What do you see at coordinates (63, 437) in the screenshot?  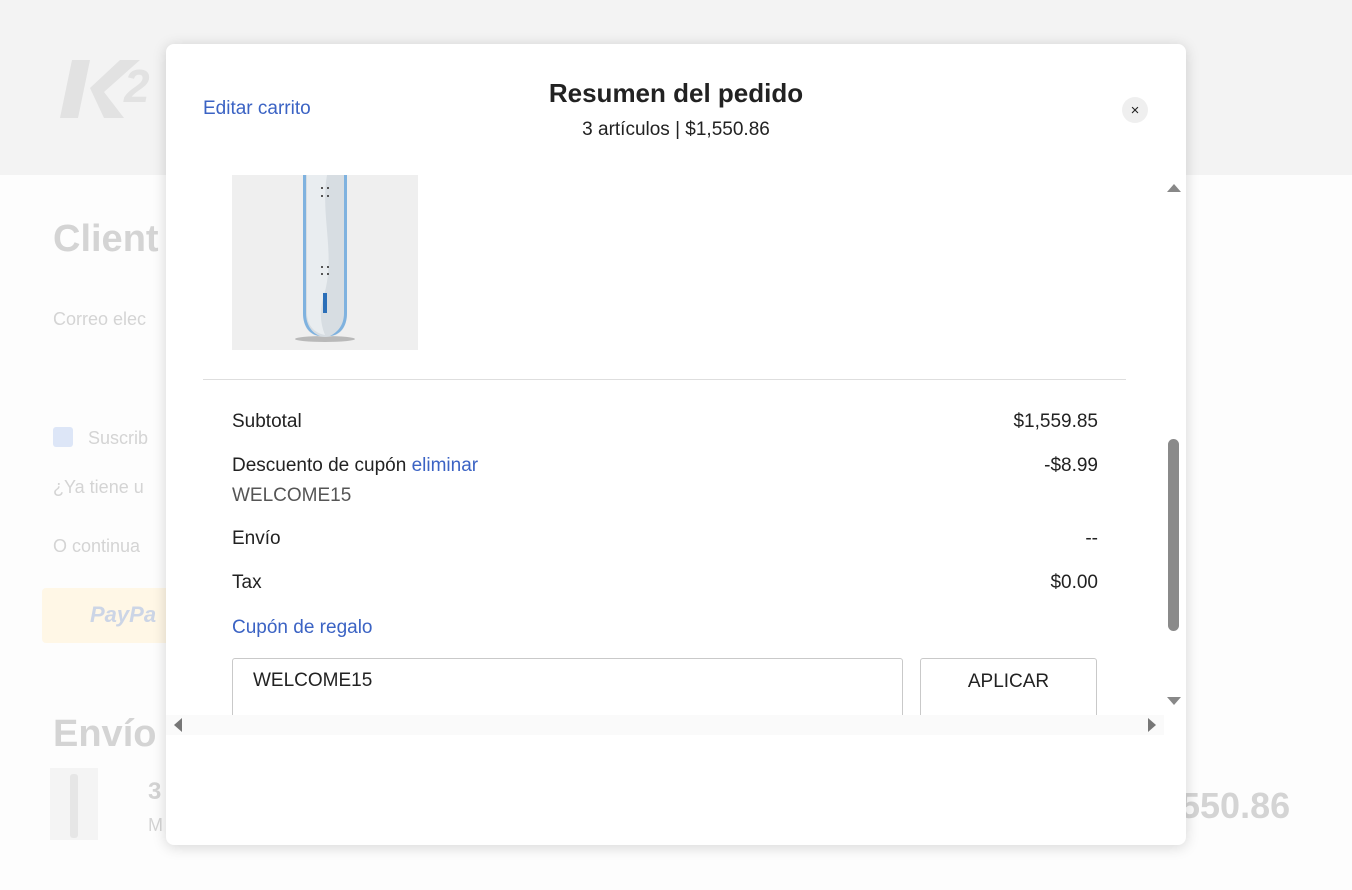 I see `subscribe-checkbox` at bounding box center [63, 437].